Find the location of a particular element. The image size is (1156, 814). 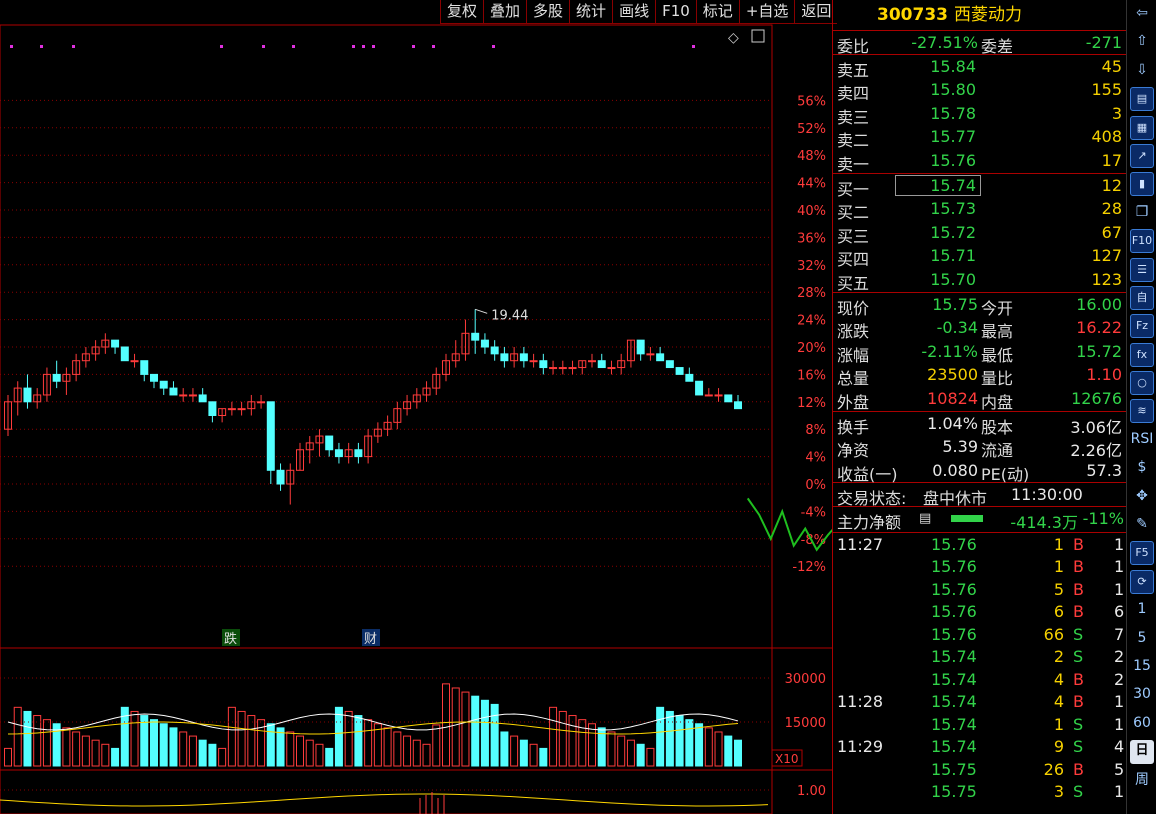

main-flow-doc-icon: ▤ is located at coordinates (925, 518).